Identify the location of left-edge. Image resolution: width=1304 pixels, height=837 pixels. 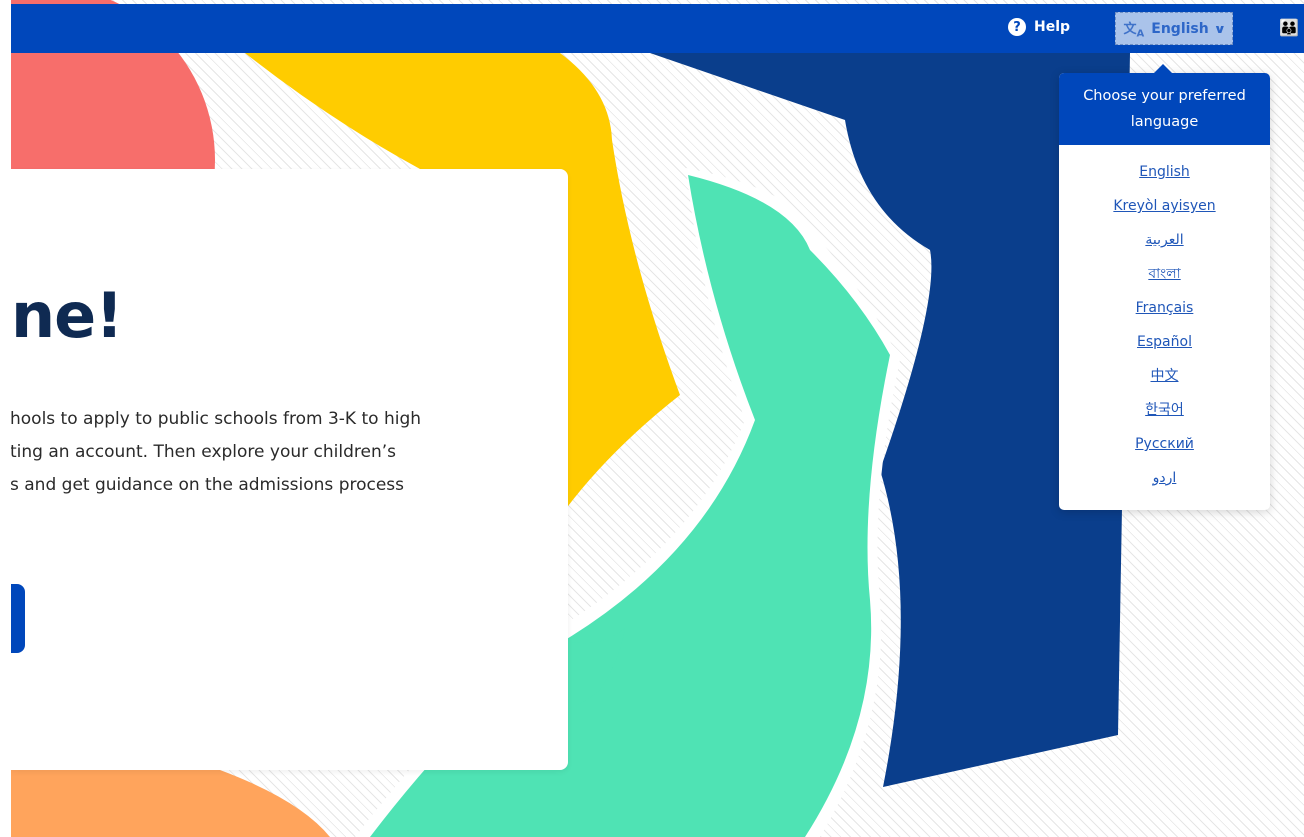
(5, 418).